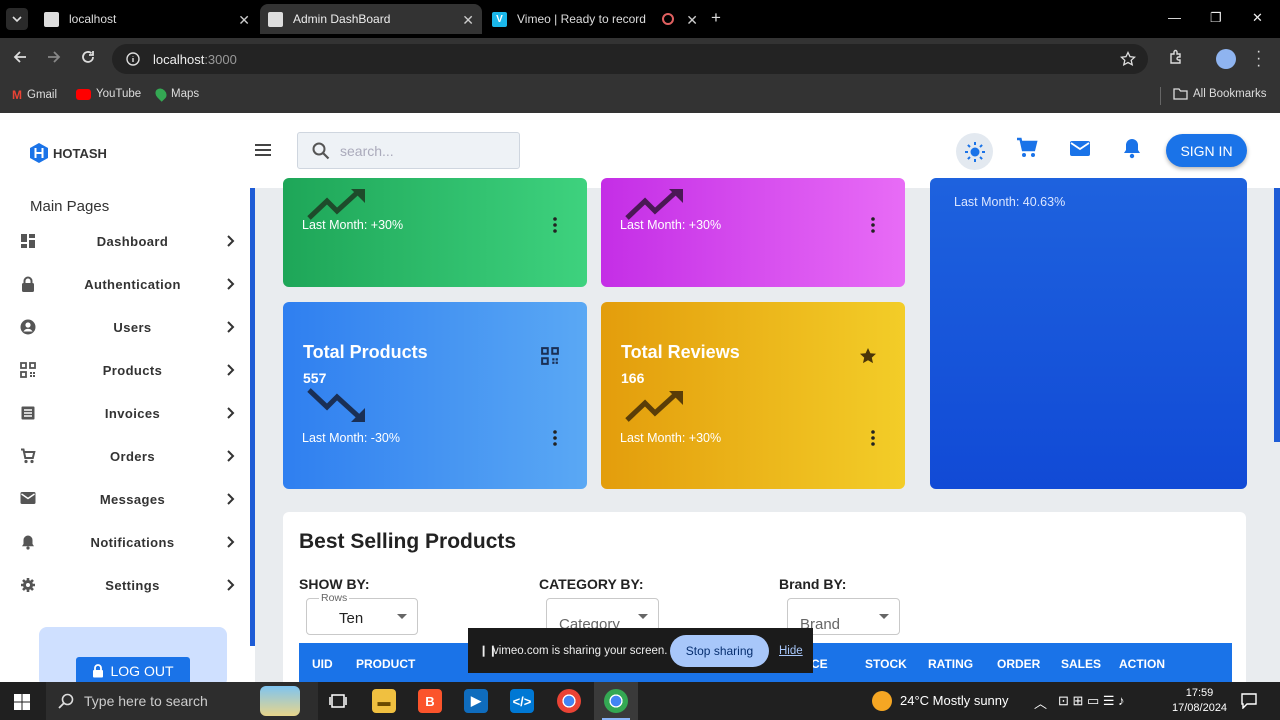 The width and height of the screenshot is (1280, 720). Describe the element at coordinates (1176, 57) in the screenshot. I see `extensions-icon` at that location.